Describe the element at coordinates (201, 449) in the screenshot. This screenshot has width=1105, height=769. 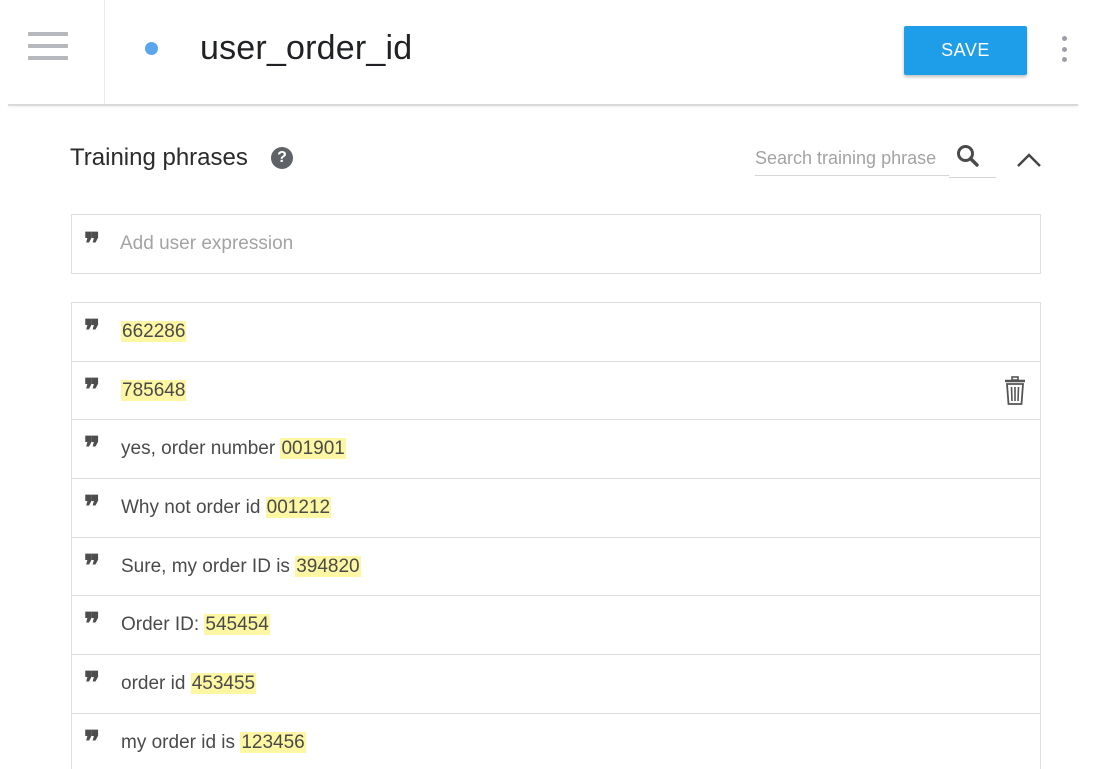
I see `phrase-prefix: yes, order number` at that location.